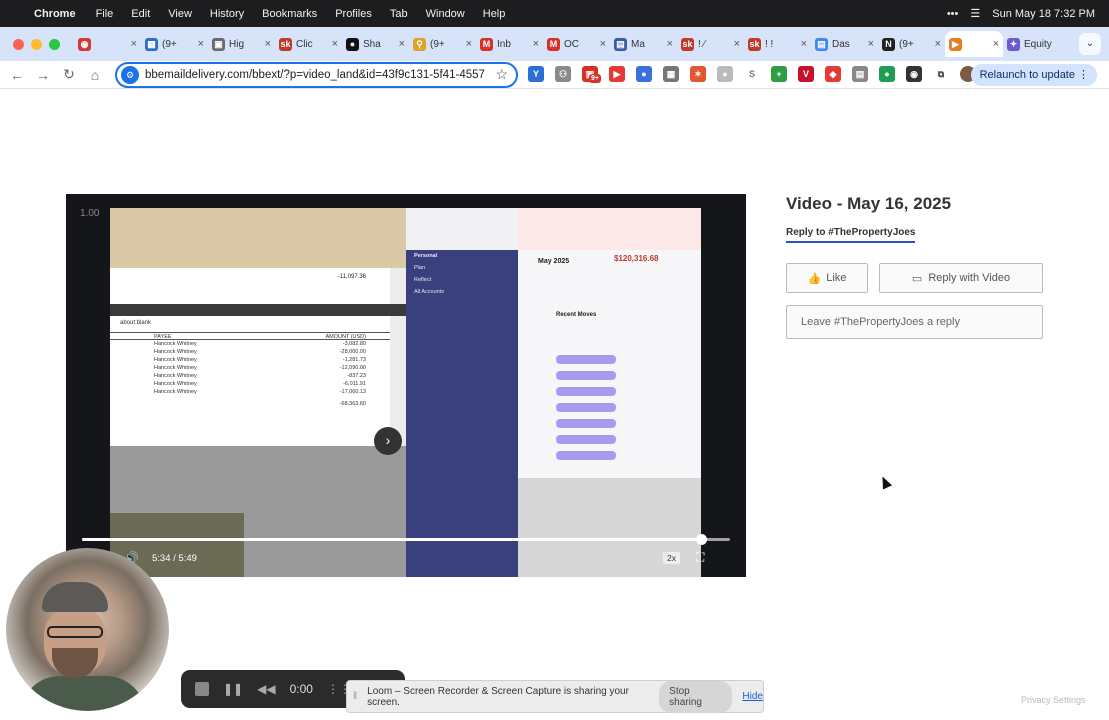  I want to click on browser-tab: sk Clic ×, so click(308, 44).